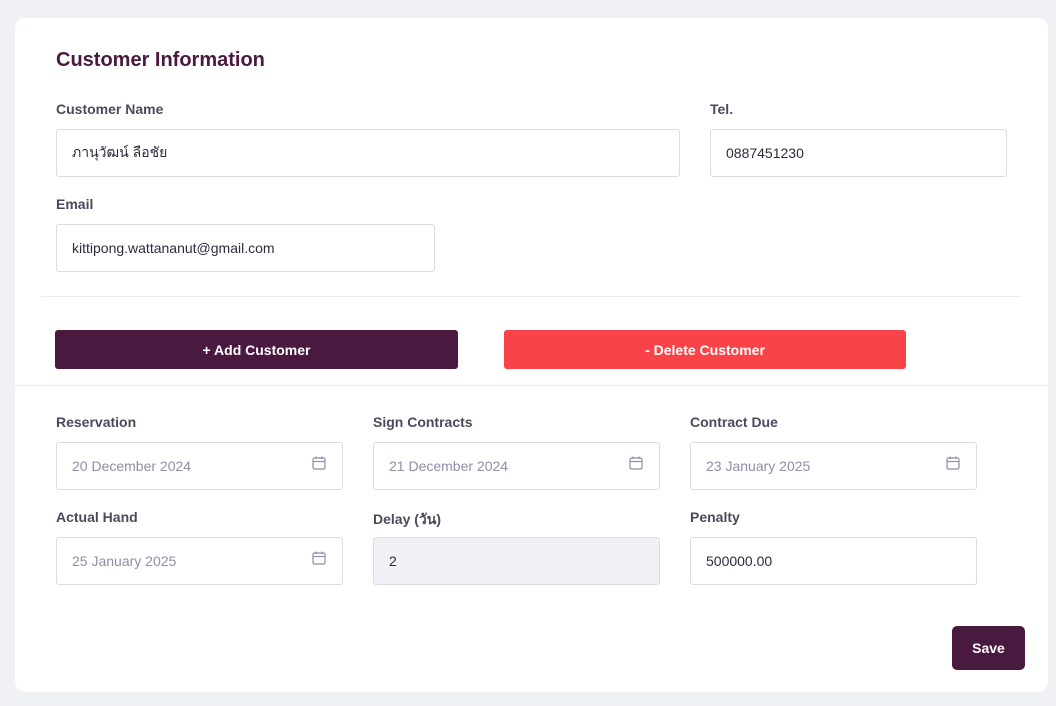 The width and height of the screenshot is (1056, 706). Describe the element at coordinates (199, 561) in the screenshot. I see `actual-hand-date-field: 25 January 2025` at that location.